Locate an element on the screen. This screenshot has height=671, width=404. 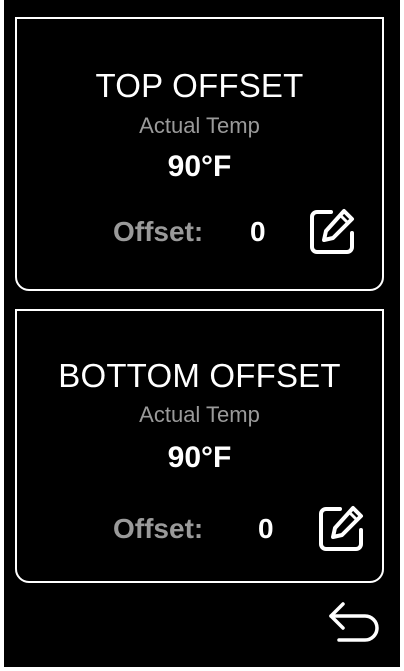
card-title: TOP OFFSET is located at coordinates (199, 85).